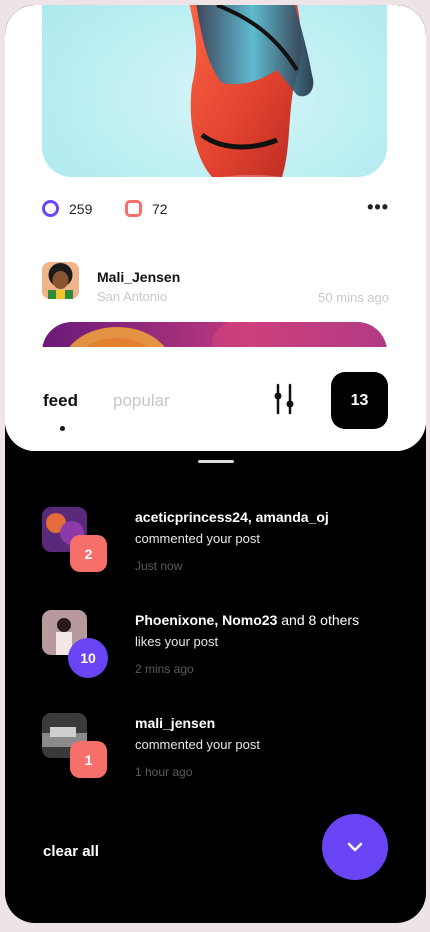 Image resolution: width=430 pixels, height=932 pixels. Describe the element at coordinates (133, 208) in the screenshot. I see `like-square-icon` at that location.